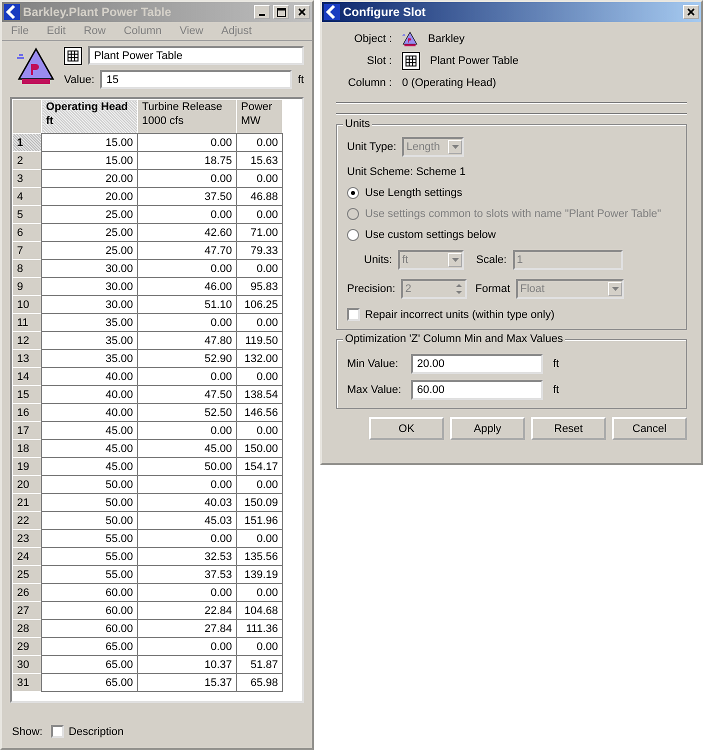 This screenshot has width=709, height=750. What do you see at coordinates (27, 449) in the screenshot?
I see `row-header: 18` at bounding box center [27, 449].